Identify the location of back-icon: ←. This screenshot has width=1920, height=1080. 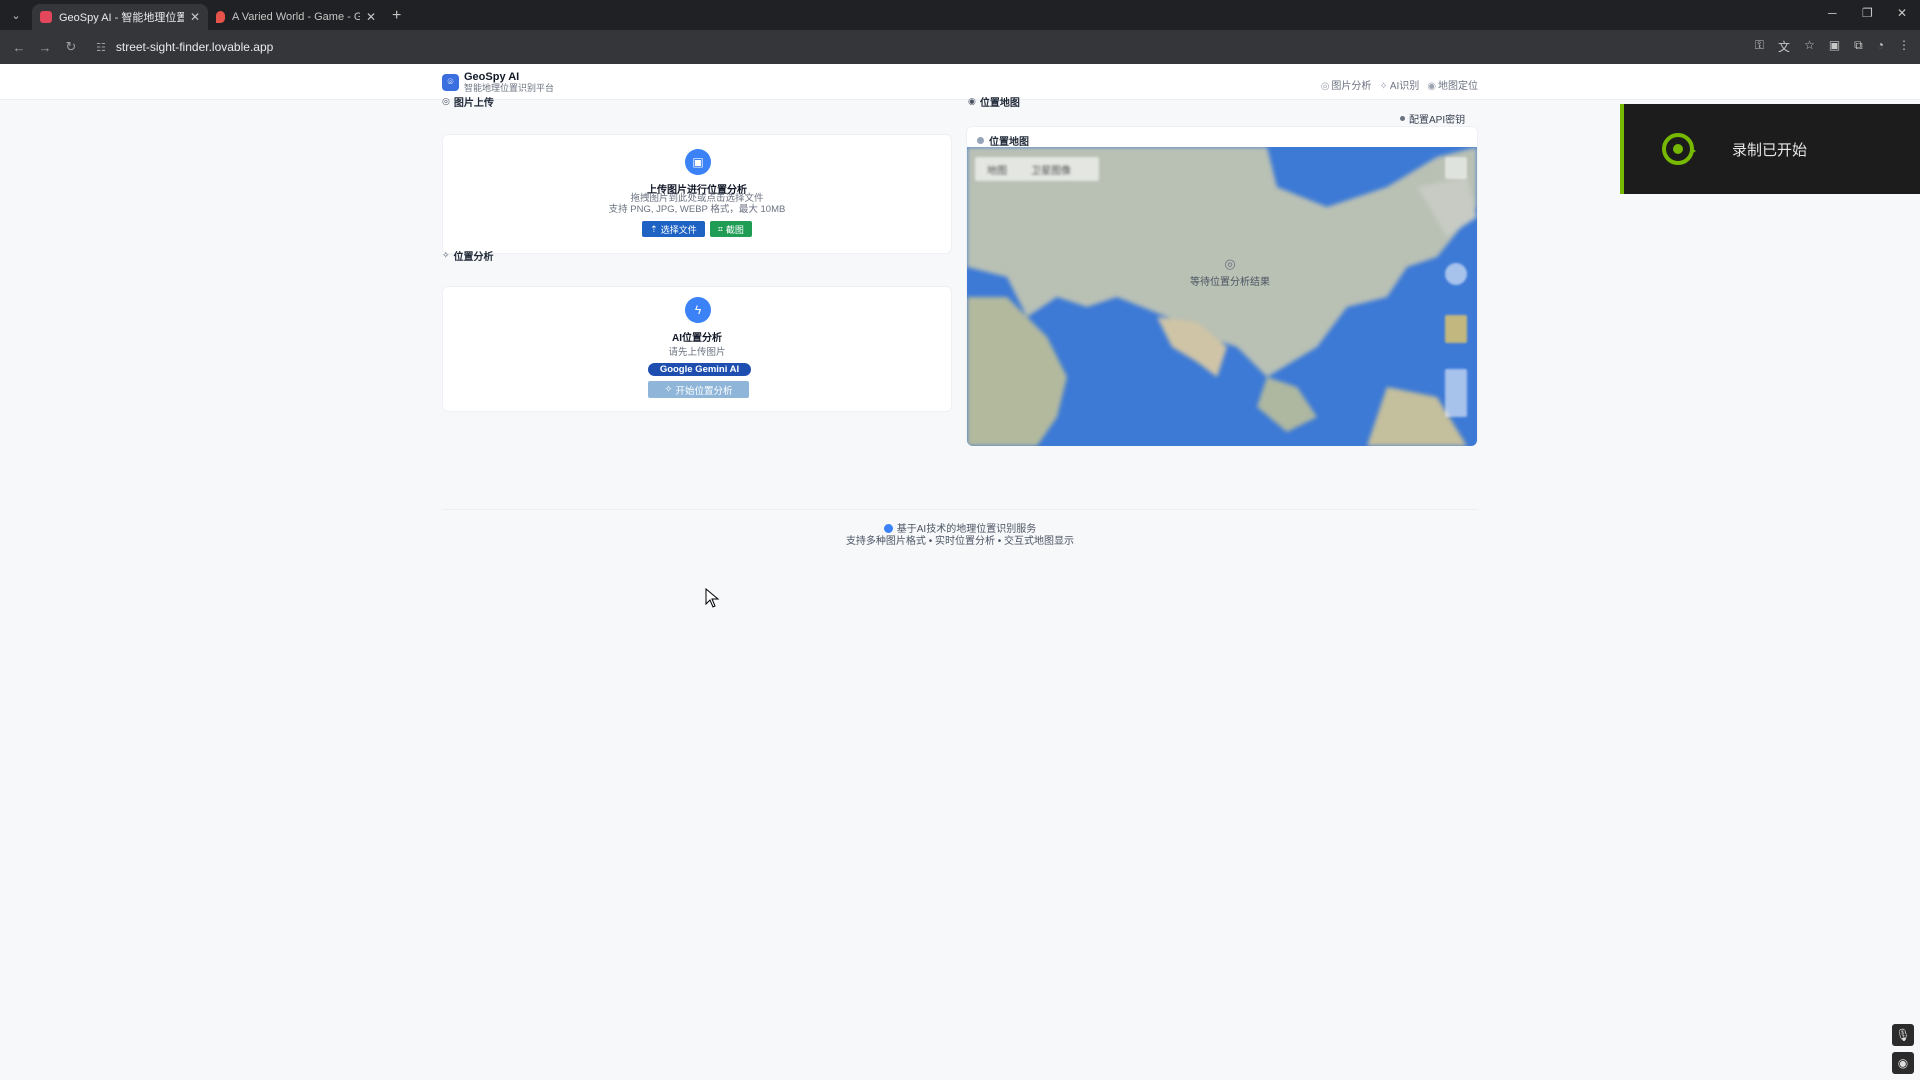
(19, 47).